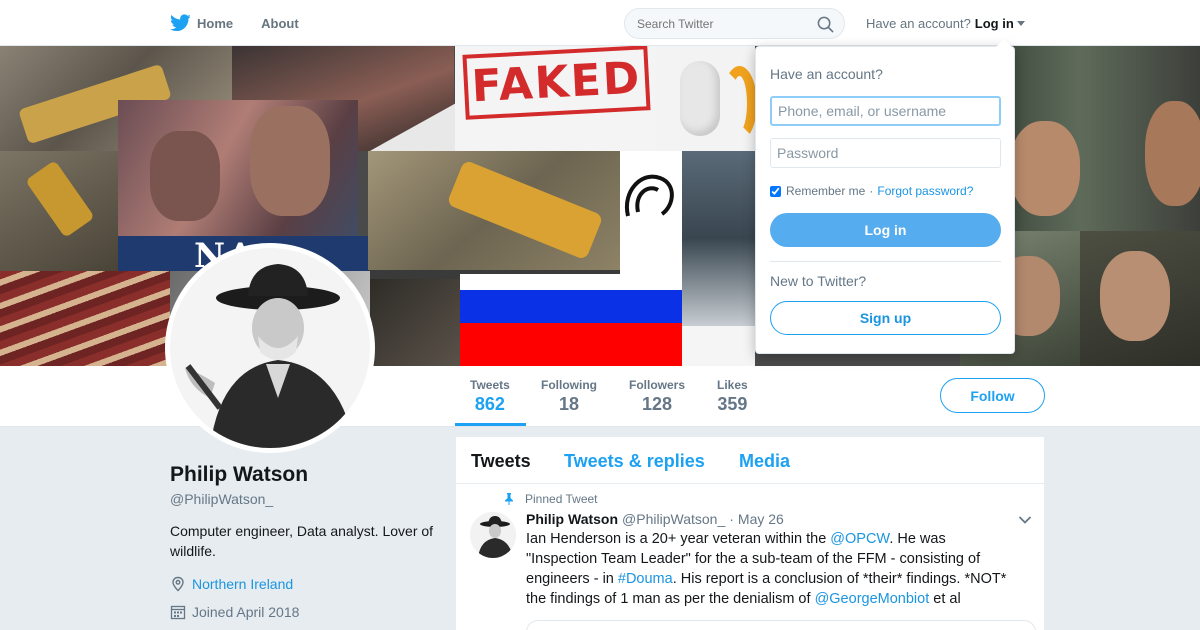 The height and width of the screenshot is (630, 1200). I want to click on password-field, so click(885, 153).